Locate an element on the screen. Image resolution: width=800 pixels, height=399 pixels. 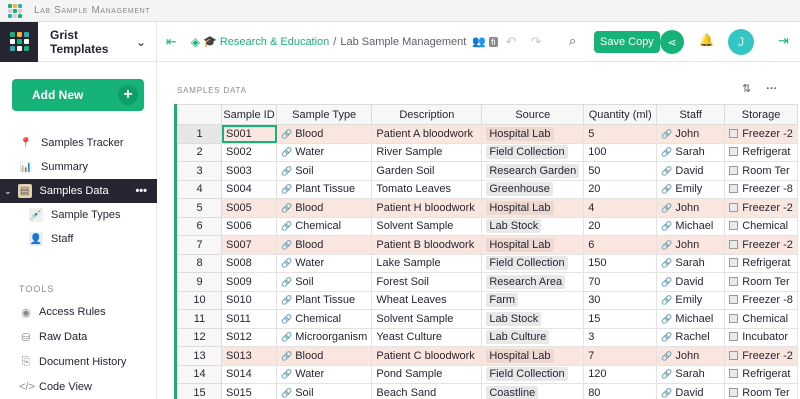
more-options-icon: ••• is located at coordinates (141, 191).